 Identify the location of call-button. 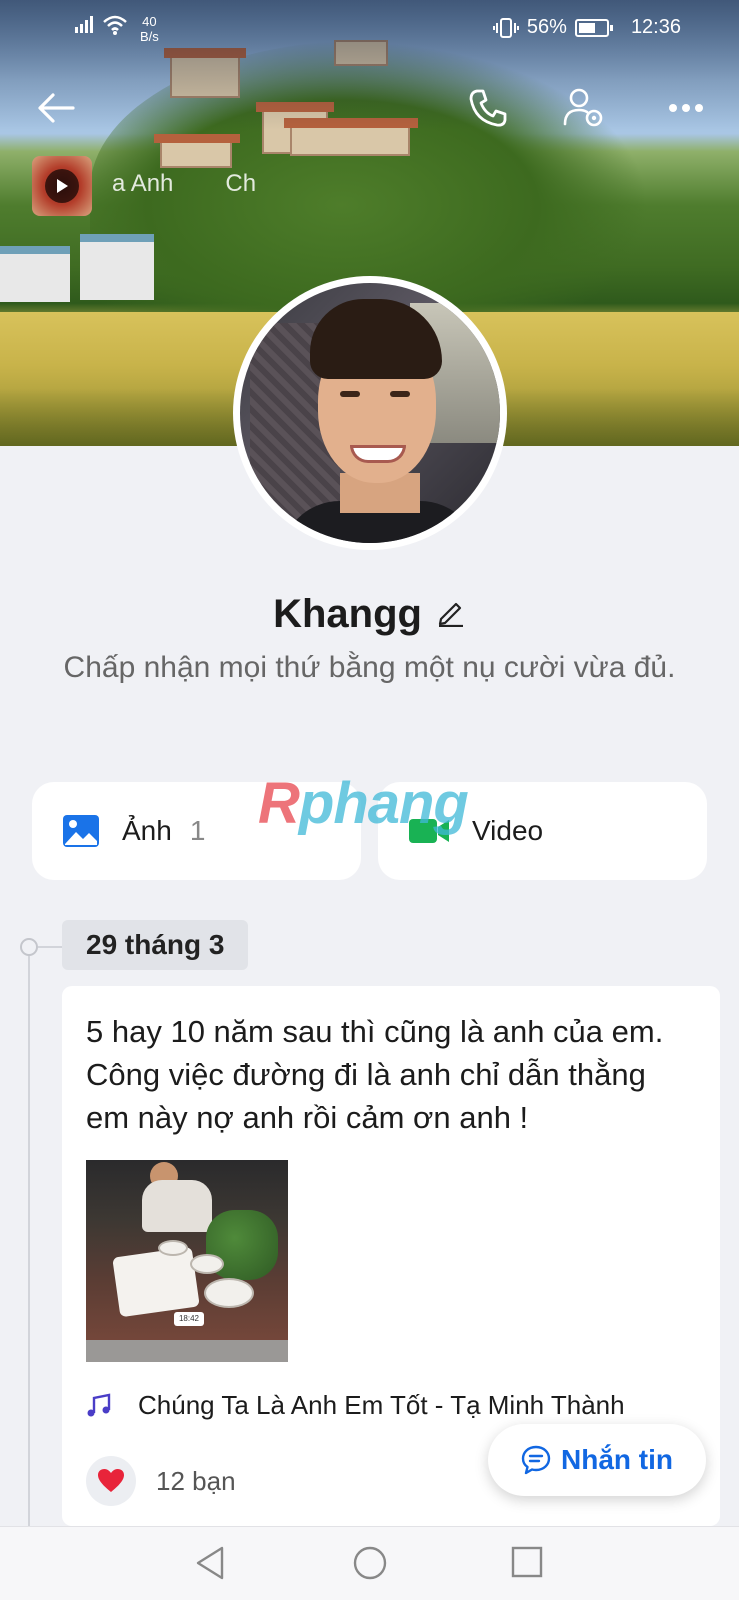
(488, 108).